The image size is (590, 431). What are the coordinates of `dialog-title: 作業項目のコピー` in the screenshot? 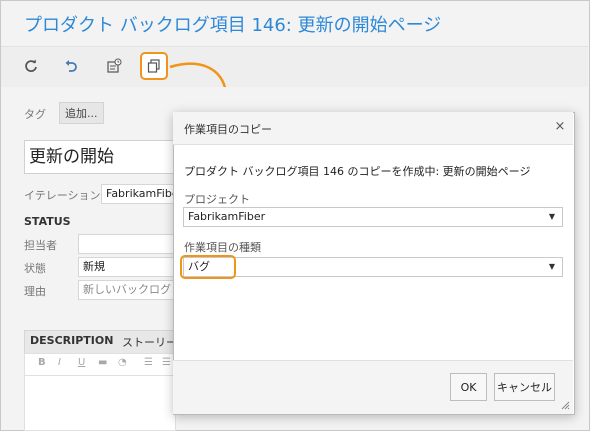 It's located at (228, 129).